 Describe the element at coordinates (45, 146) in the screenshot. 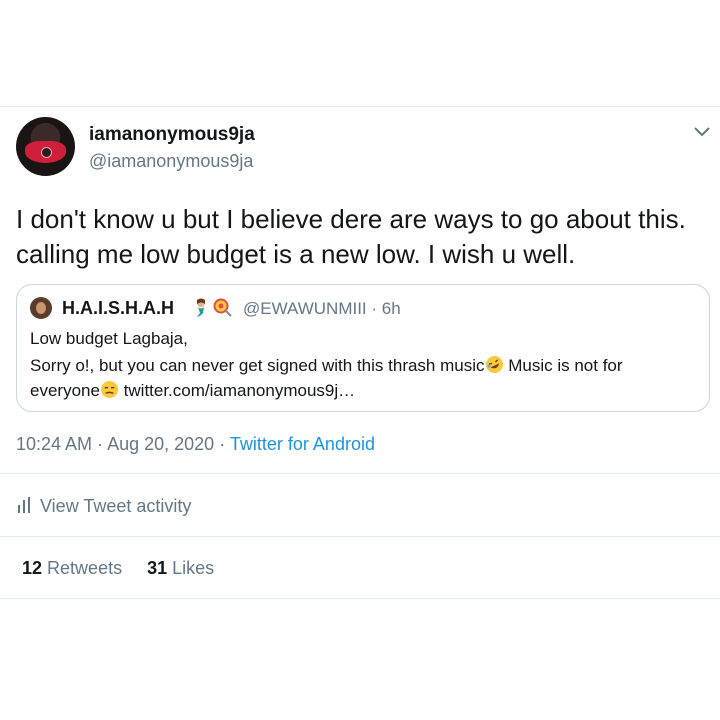

I see `avatar` at that location.